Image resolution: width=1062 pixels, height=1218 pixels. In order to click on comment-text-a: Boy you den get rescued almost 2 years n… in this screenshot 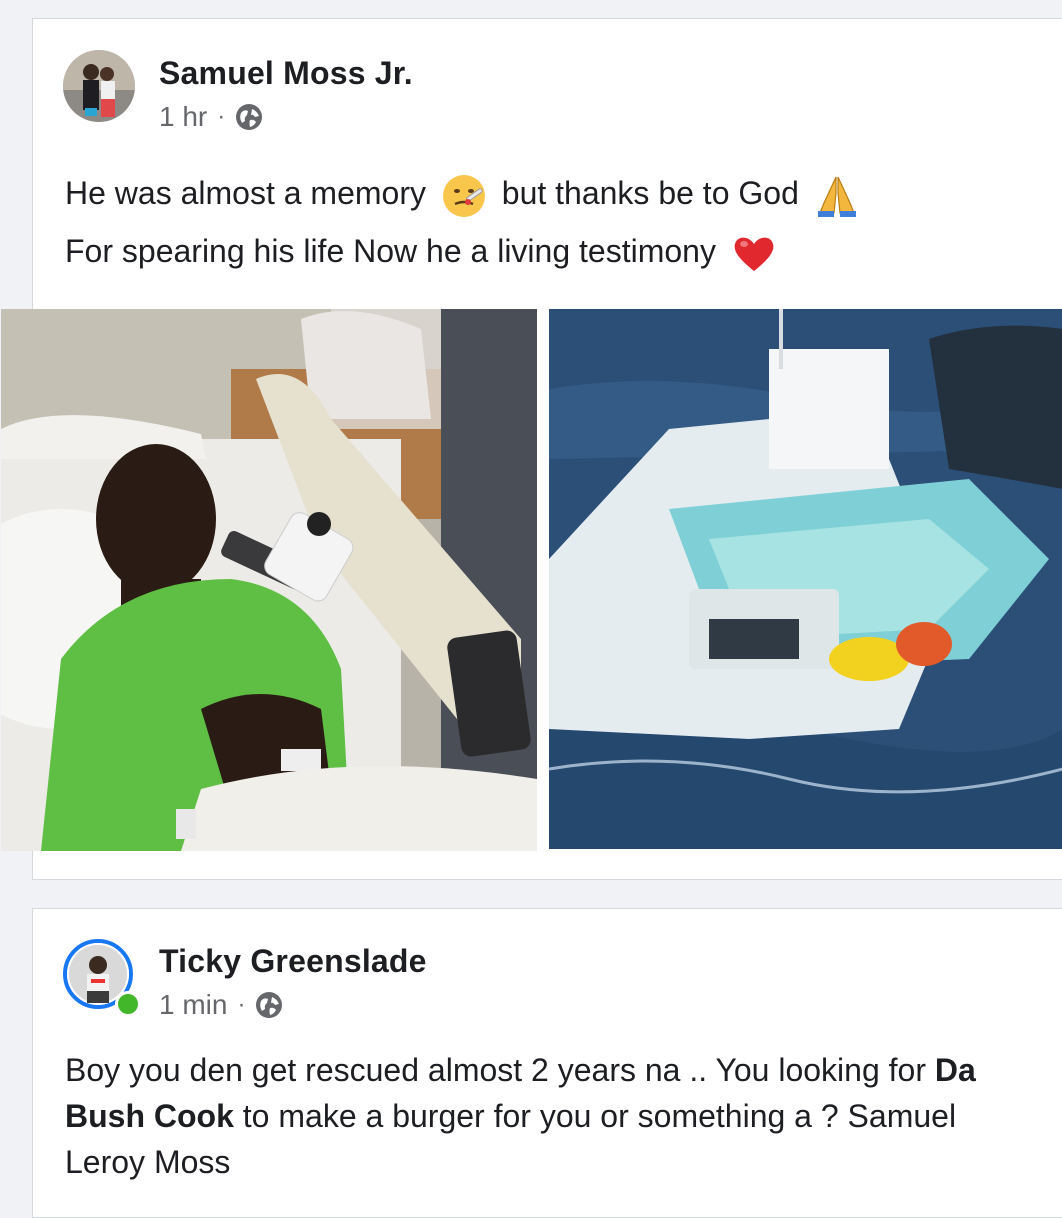, I will do `click(500, 1070)`.